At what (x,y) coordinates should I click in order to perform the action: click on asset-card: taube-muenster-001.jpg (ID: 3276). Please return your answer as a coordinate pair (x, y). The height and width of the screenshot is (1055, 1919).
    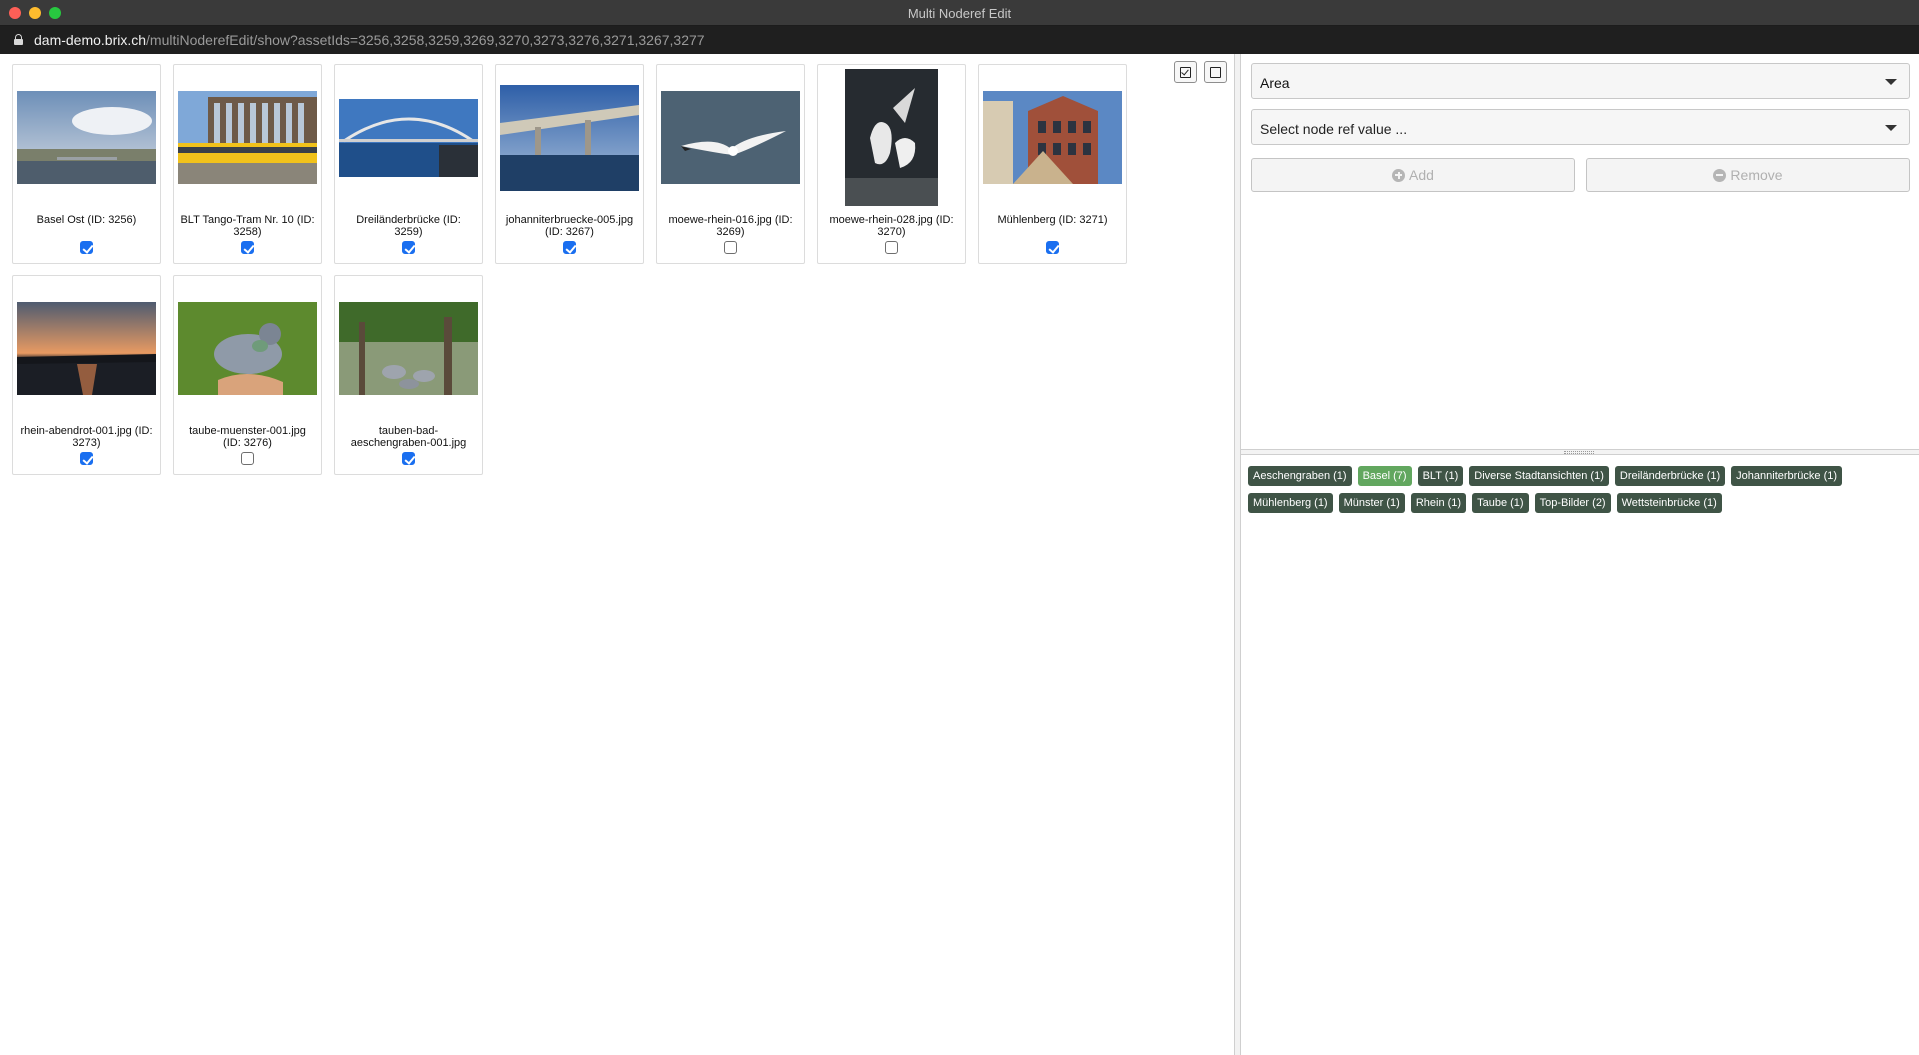
    Looking at the image, I should click on (247, 375).